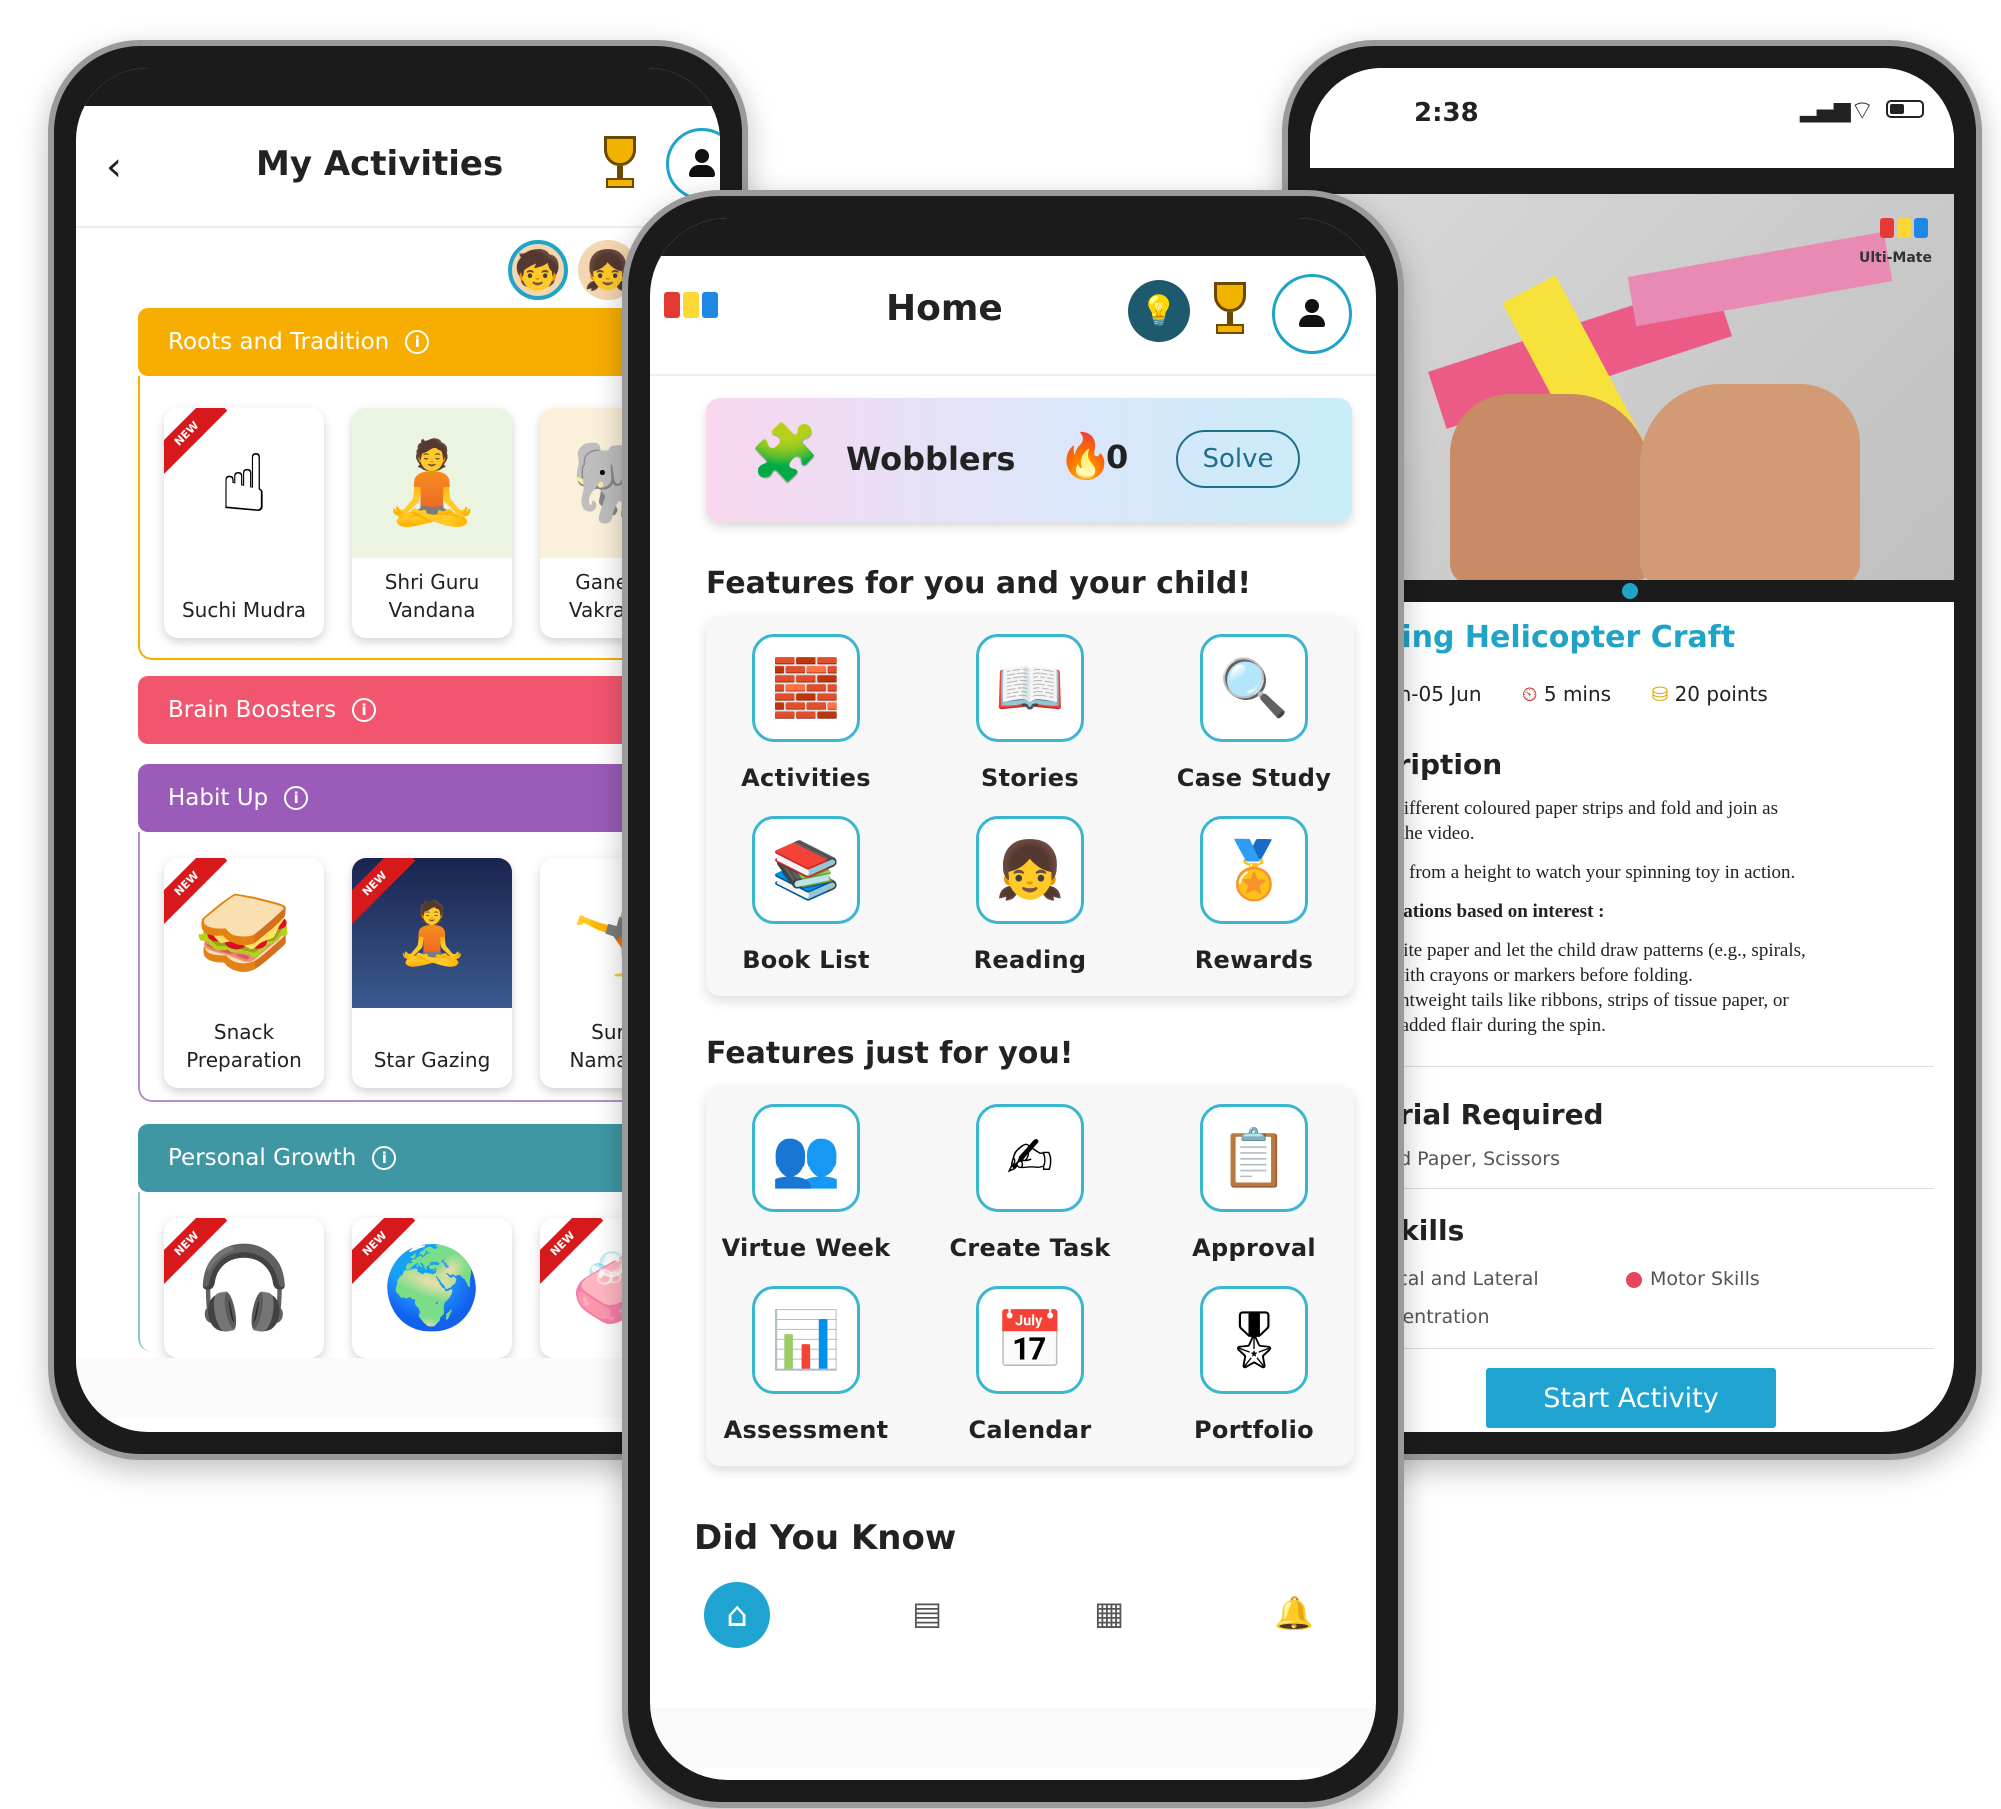  What do you see at coordinates (931, 459) in the screenshot?
I see `wobblers-title: Wobblers` at bounding box center [931, 459].